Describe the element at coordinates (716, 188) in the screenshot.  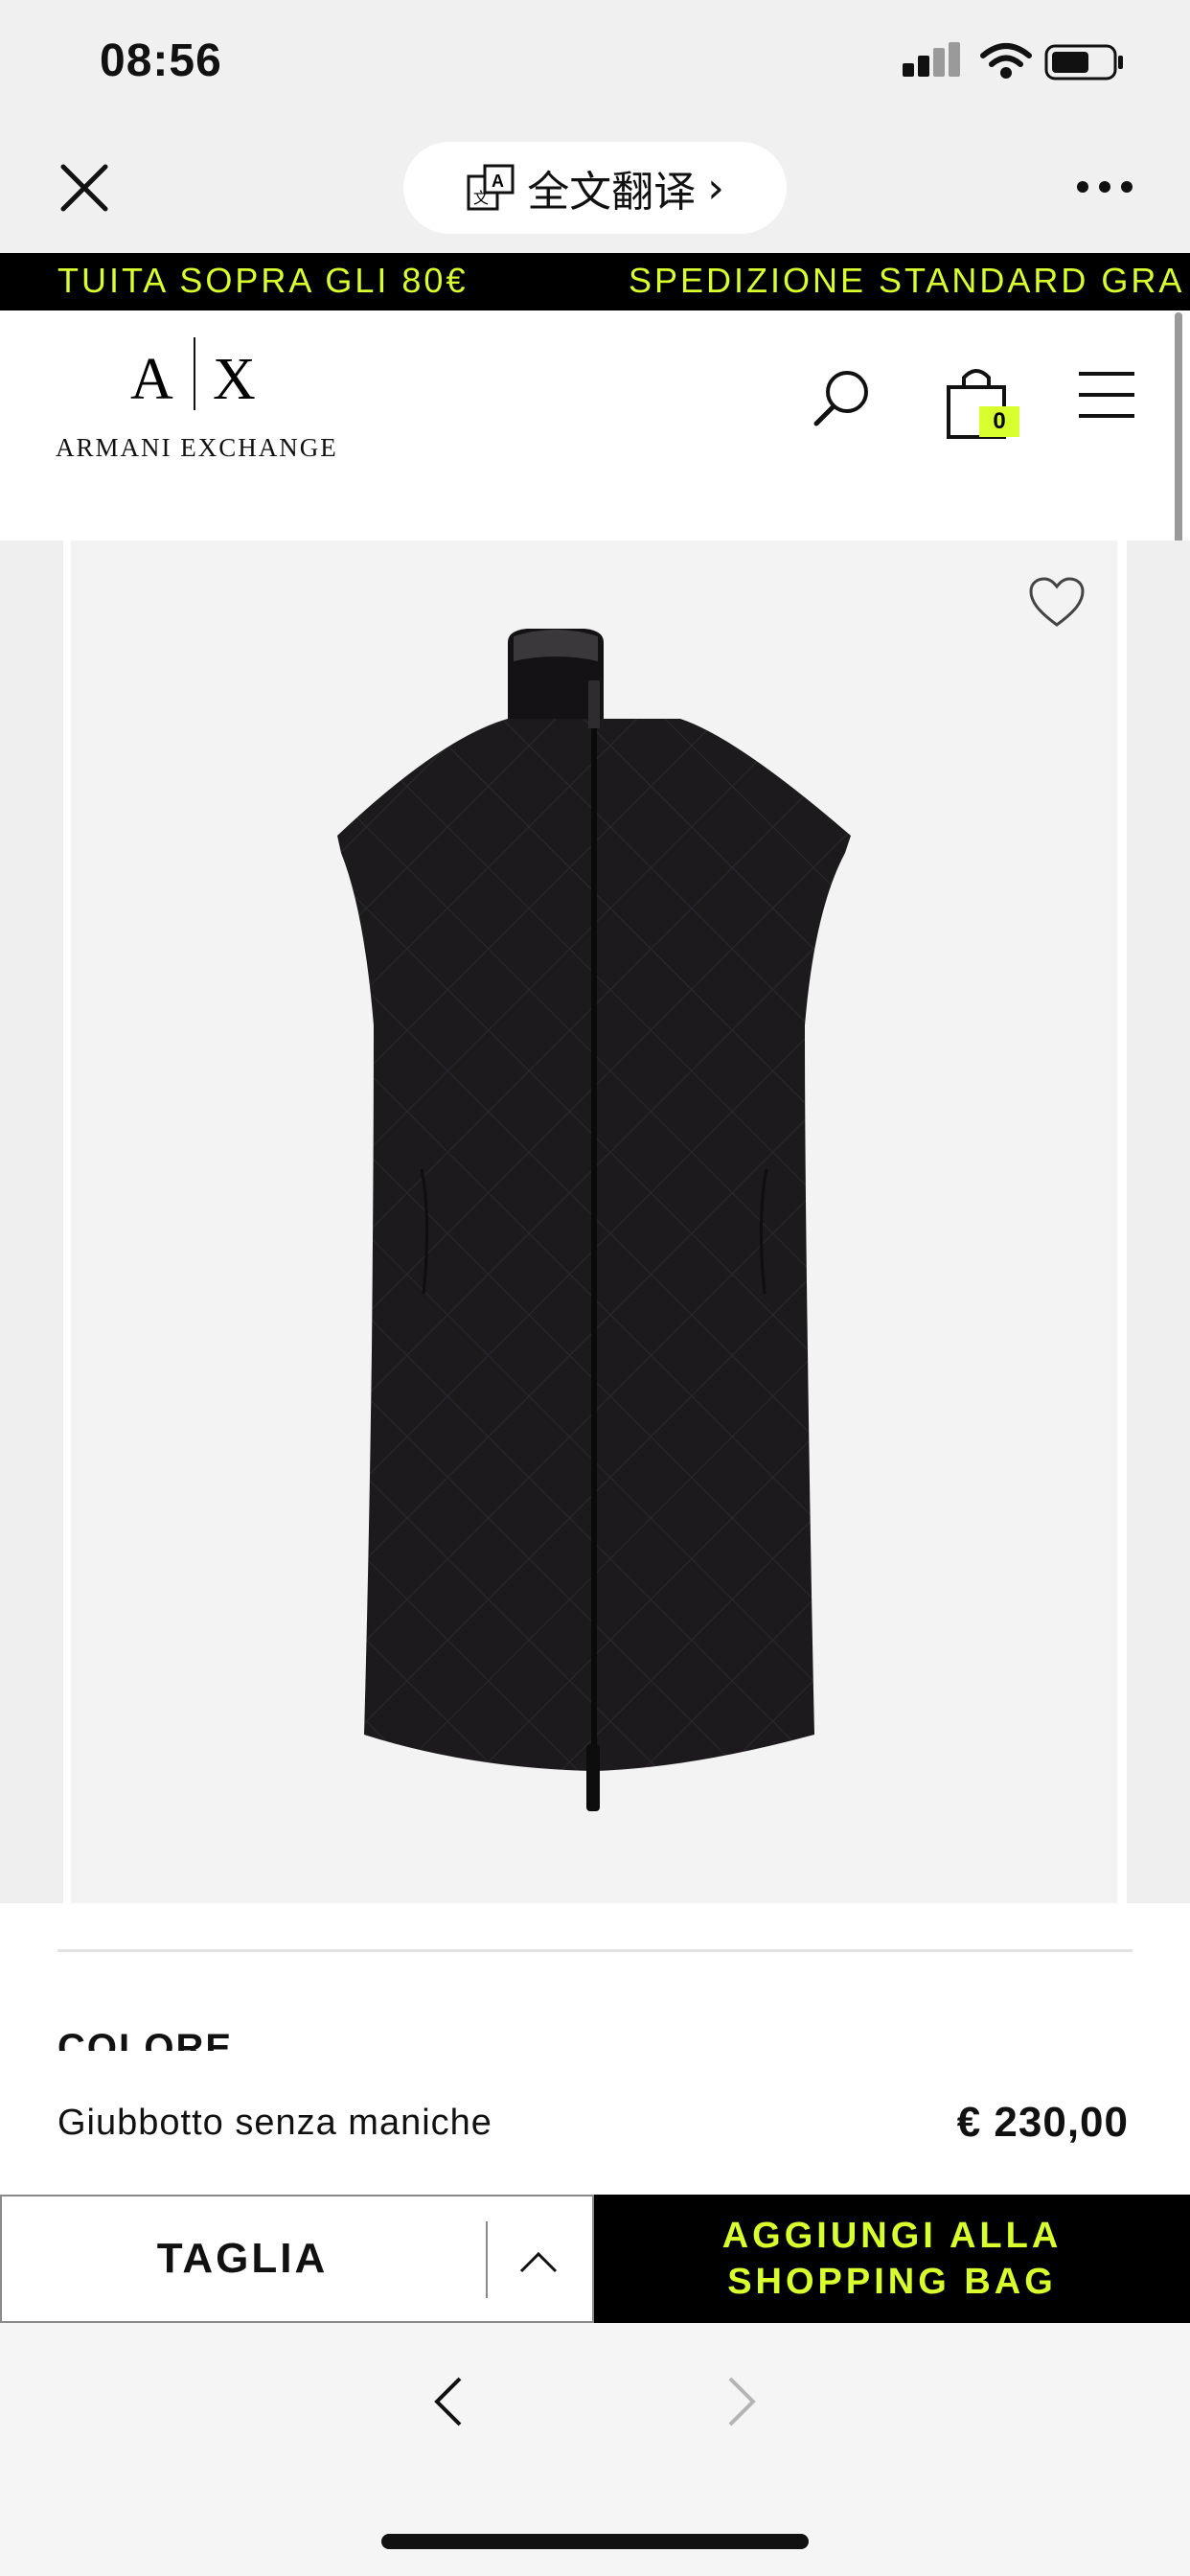
I see `chevron-right-icon: ›` at that location.